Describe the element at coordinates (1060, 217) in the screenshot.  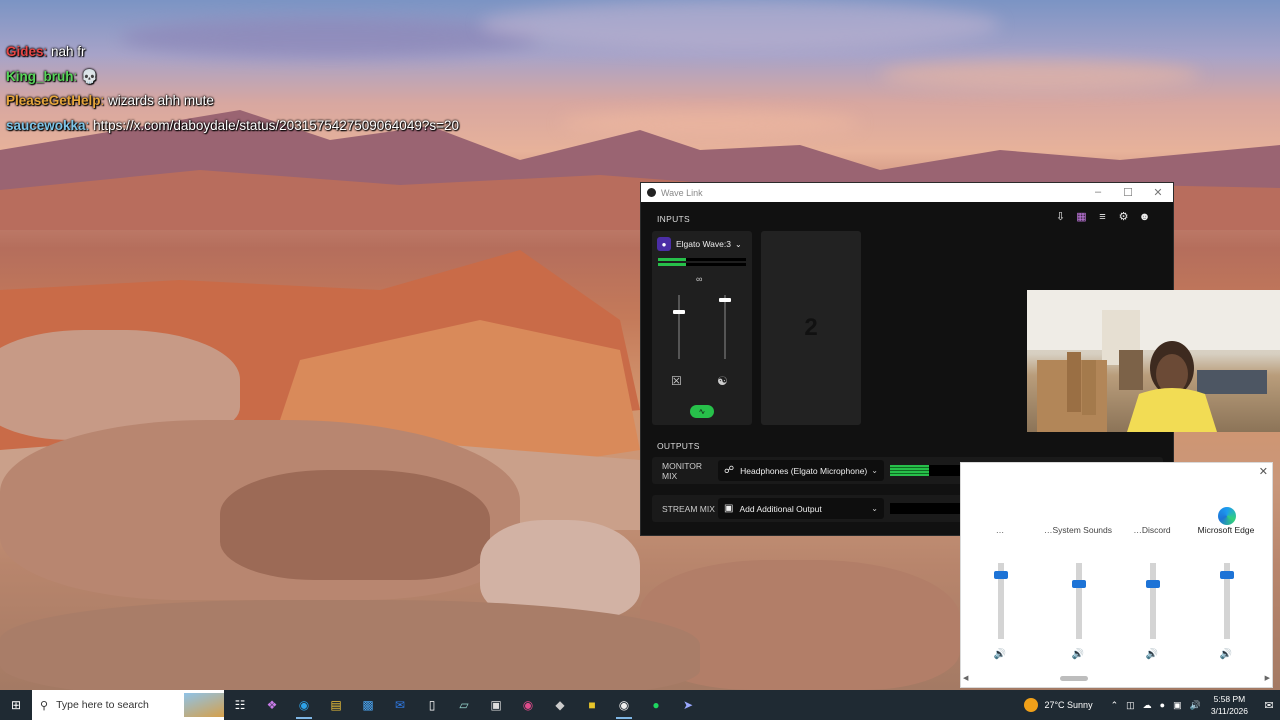
I see `download-icon: ⇩` at that location.